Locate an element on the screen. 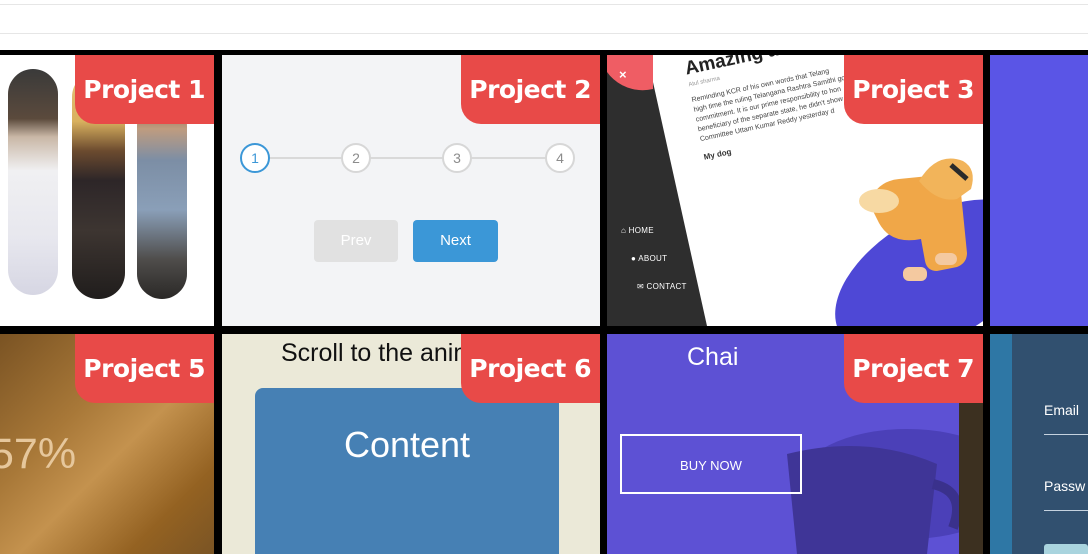 The image size is (1088, 554). stepper-track is located at coordinates (412, 158).